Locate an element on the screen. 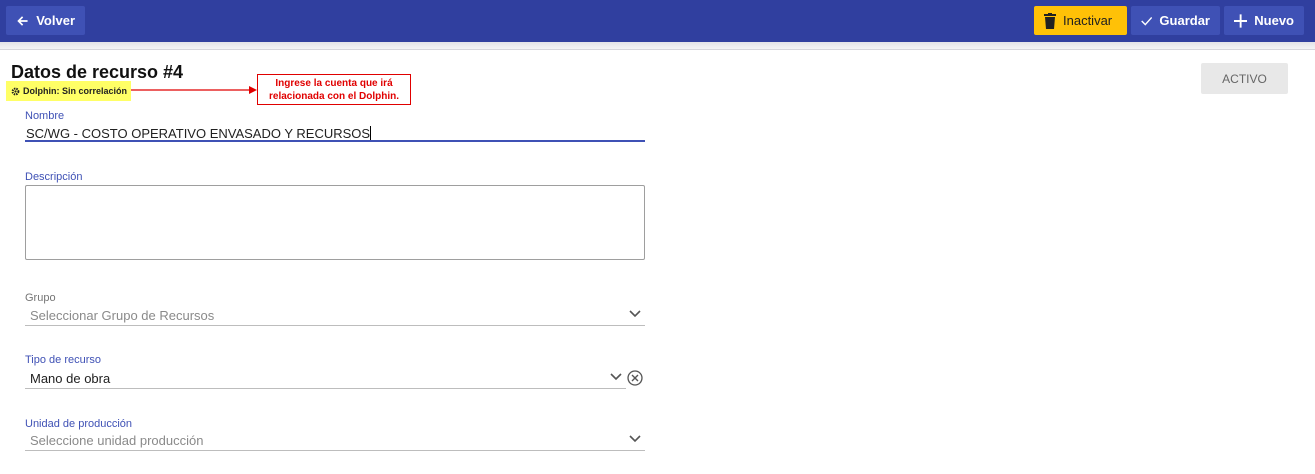 This screenshot has width=1315, height=474. grupo-select: Seleccionar Grupo de Recursos is located at coordinates (335, 316).